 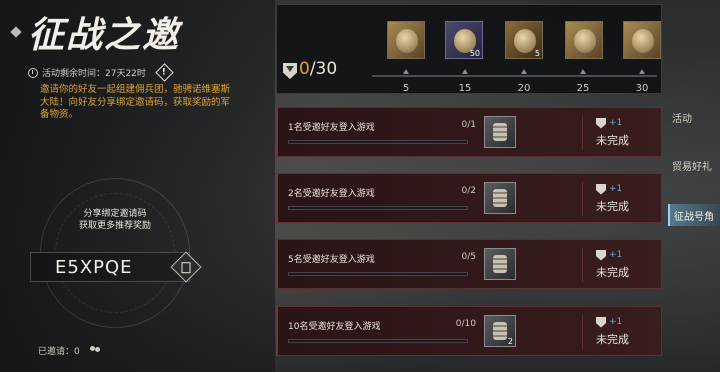 I want to click on invite-progress: 0/30, so click(x=318, y=69).